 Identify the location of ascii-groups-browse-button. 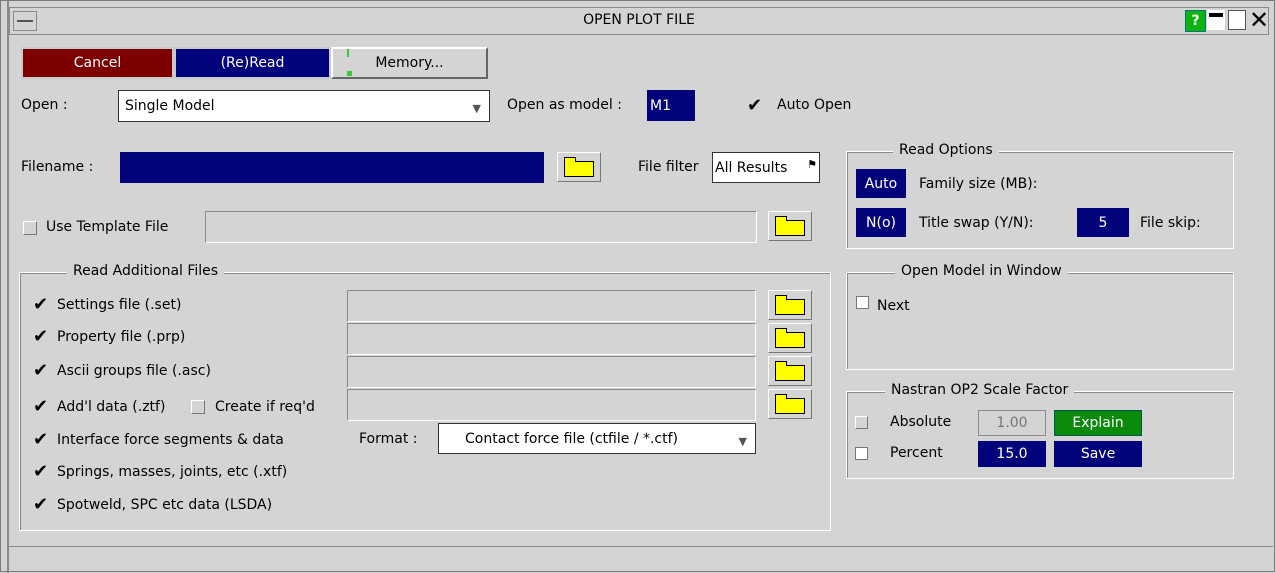
(790, 371).